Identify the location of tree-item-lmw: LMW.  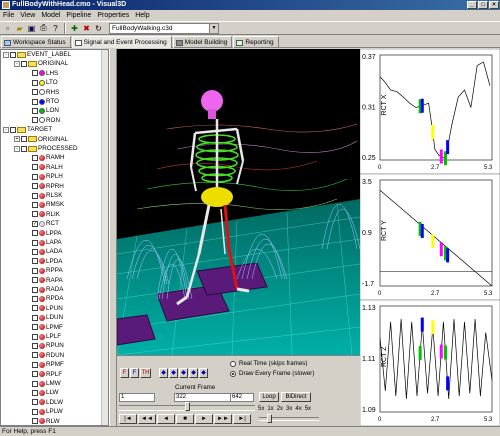
(43, 383).